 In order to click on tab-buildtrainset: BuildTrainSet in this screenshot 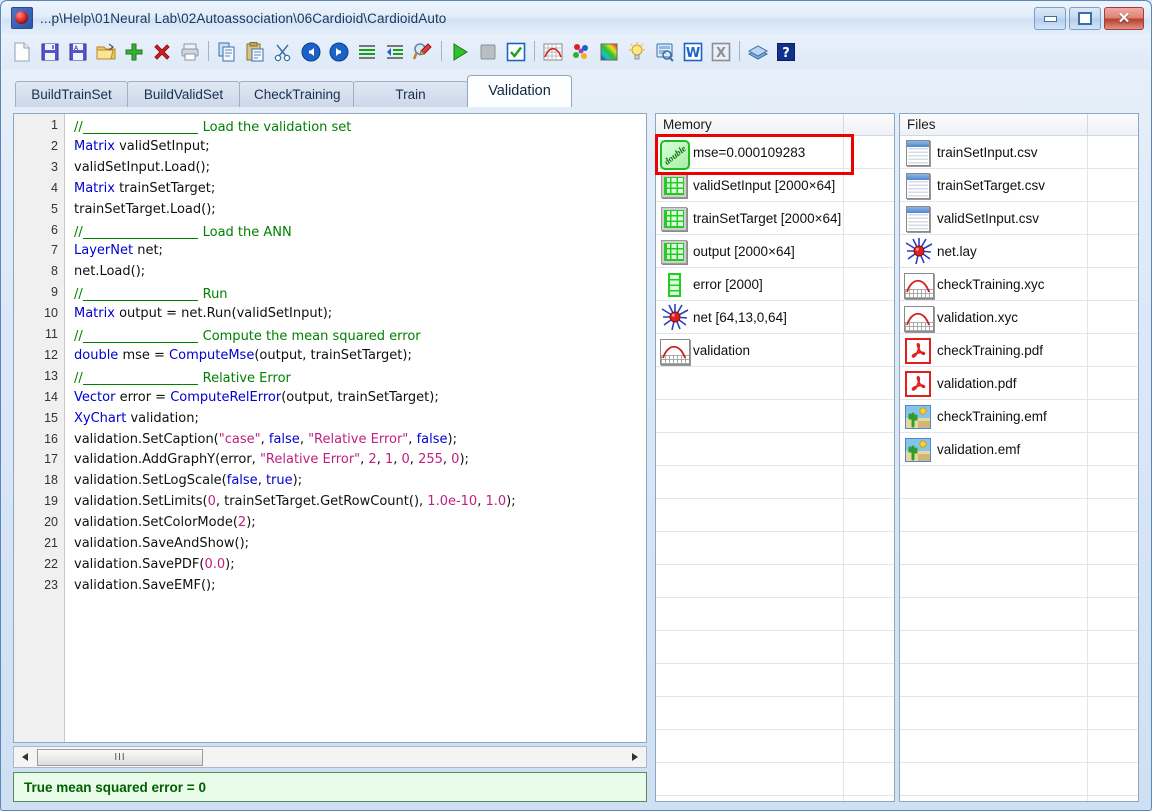, I will do `click(71, 94)`.